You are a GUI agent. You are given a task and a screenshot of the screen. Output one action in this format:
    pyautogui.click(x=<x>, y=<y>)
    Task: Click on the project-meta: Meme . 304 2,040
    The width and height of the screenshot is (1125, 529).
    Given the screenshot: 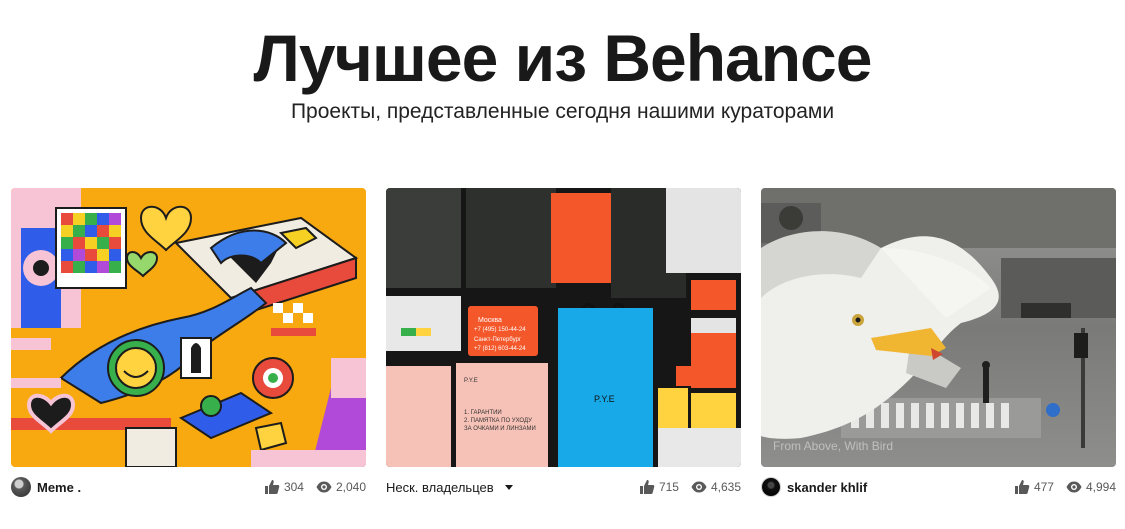 What is the action you would take?
    pyautogui.click(x=188, y=487)
    